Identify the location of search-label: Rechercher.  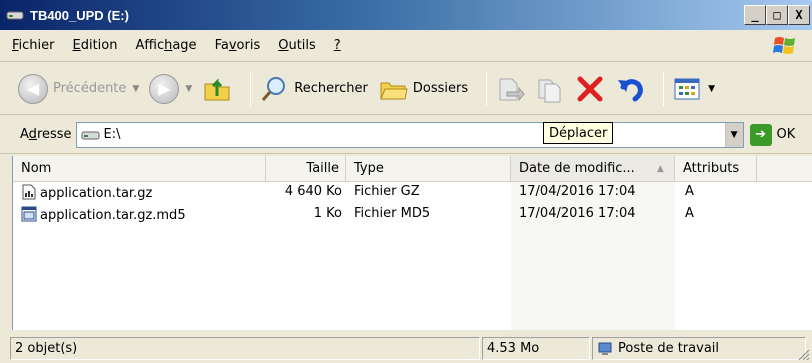
(331, 88).